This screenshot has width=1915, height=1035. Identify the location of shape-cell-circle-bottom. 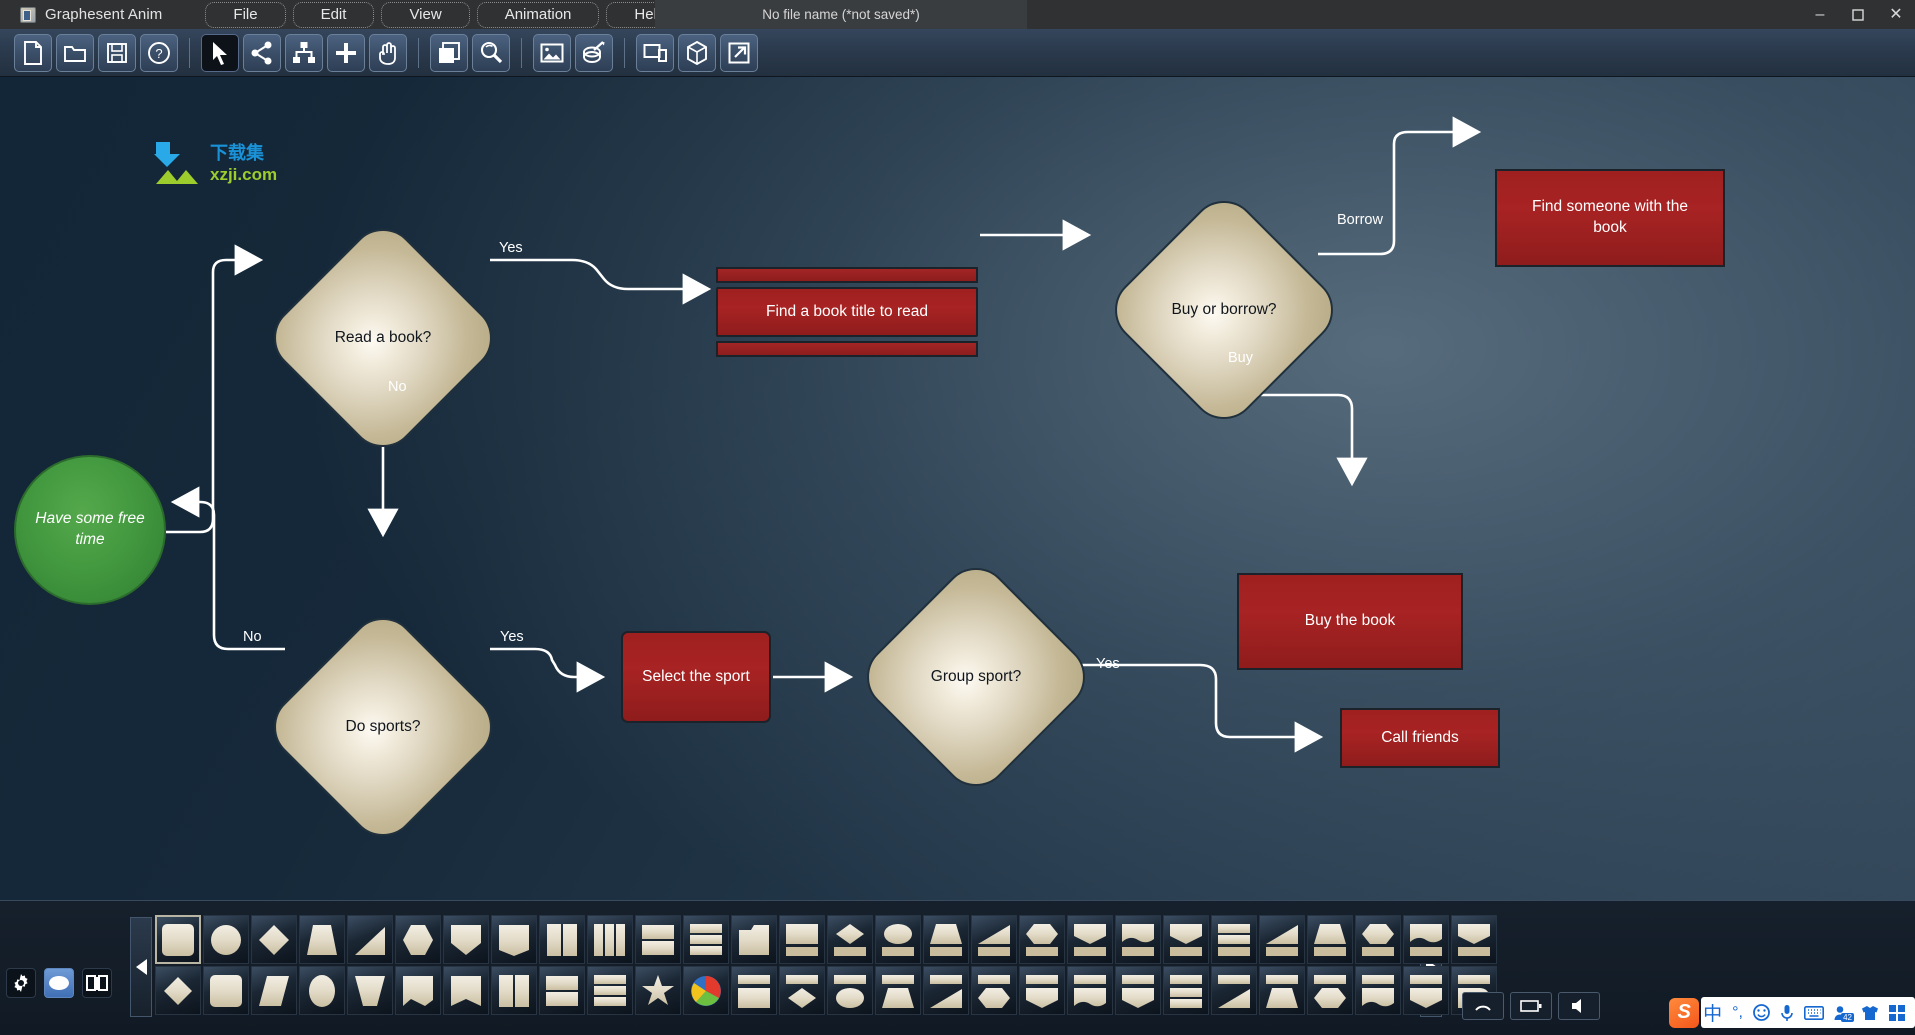
(850, 990).